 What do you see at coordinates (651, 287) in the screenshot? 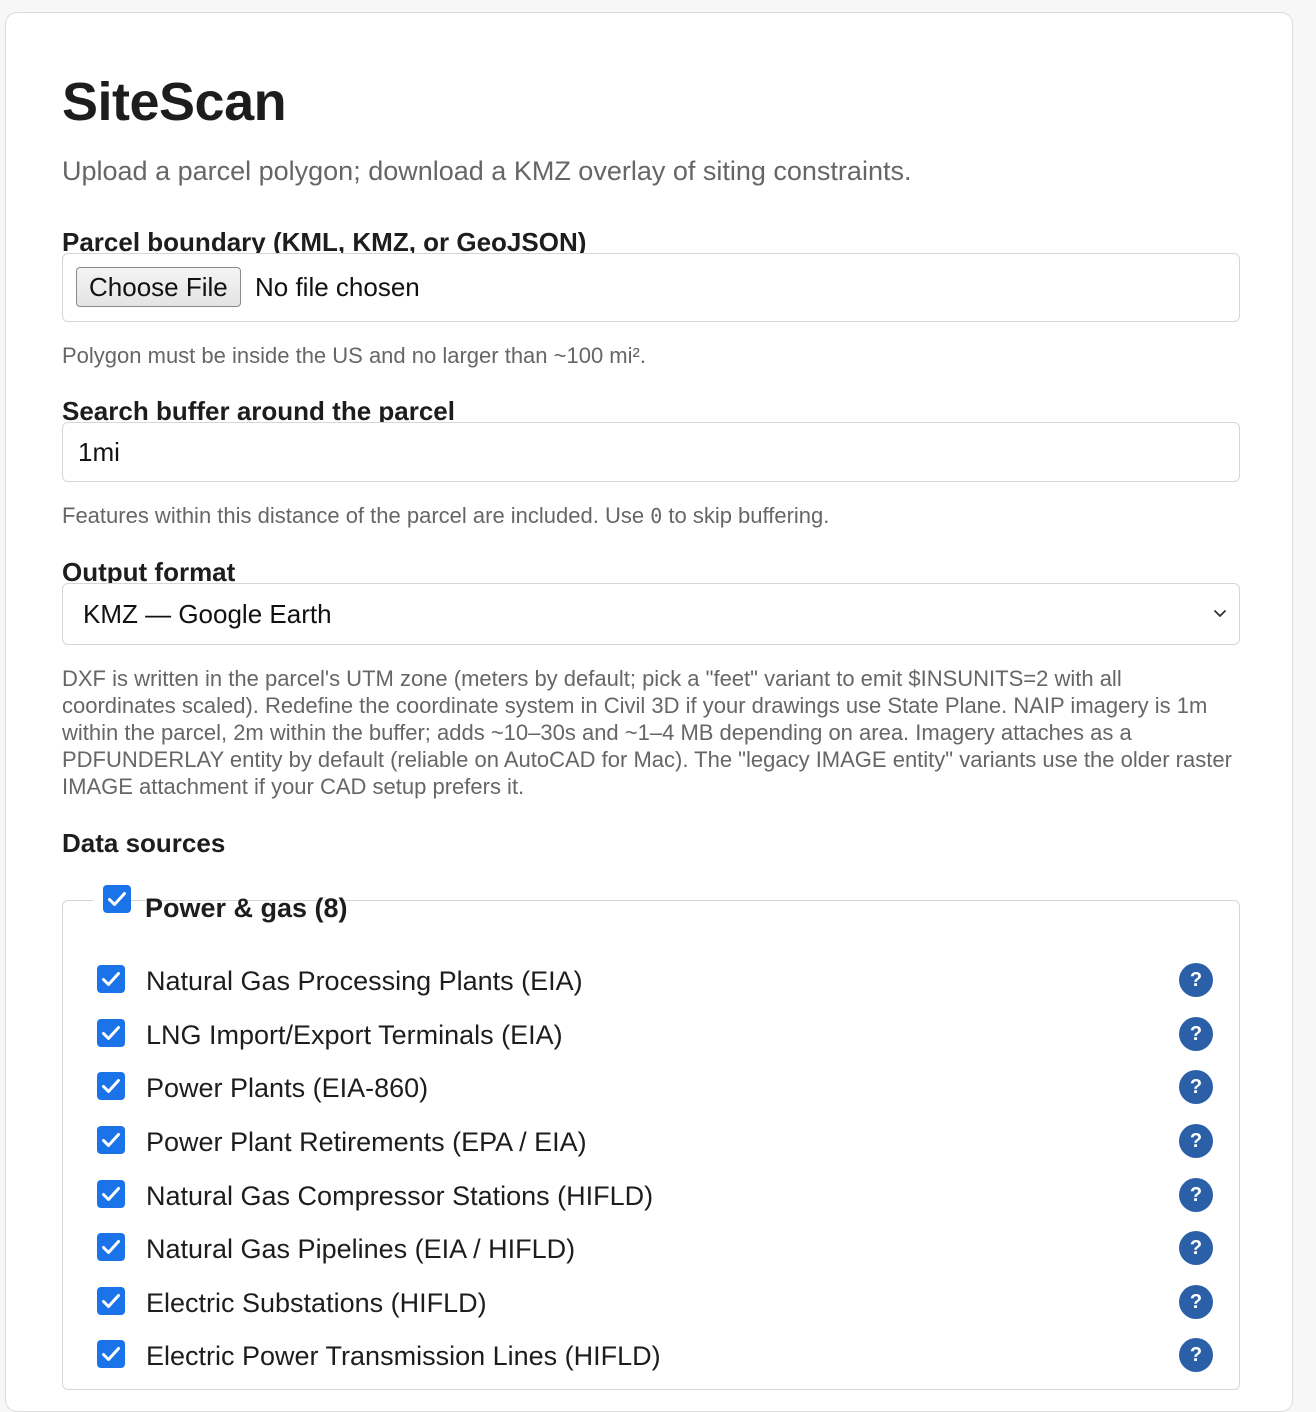
I see `parcel-file-input: Choose File No file chosen` at bounding box center [651, 287].